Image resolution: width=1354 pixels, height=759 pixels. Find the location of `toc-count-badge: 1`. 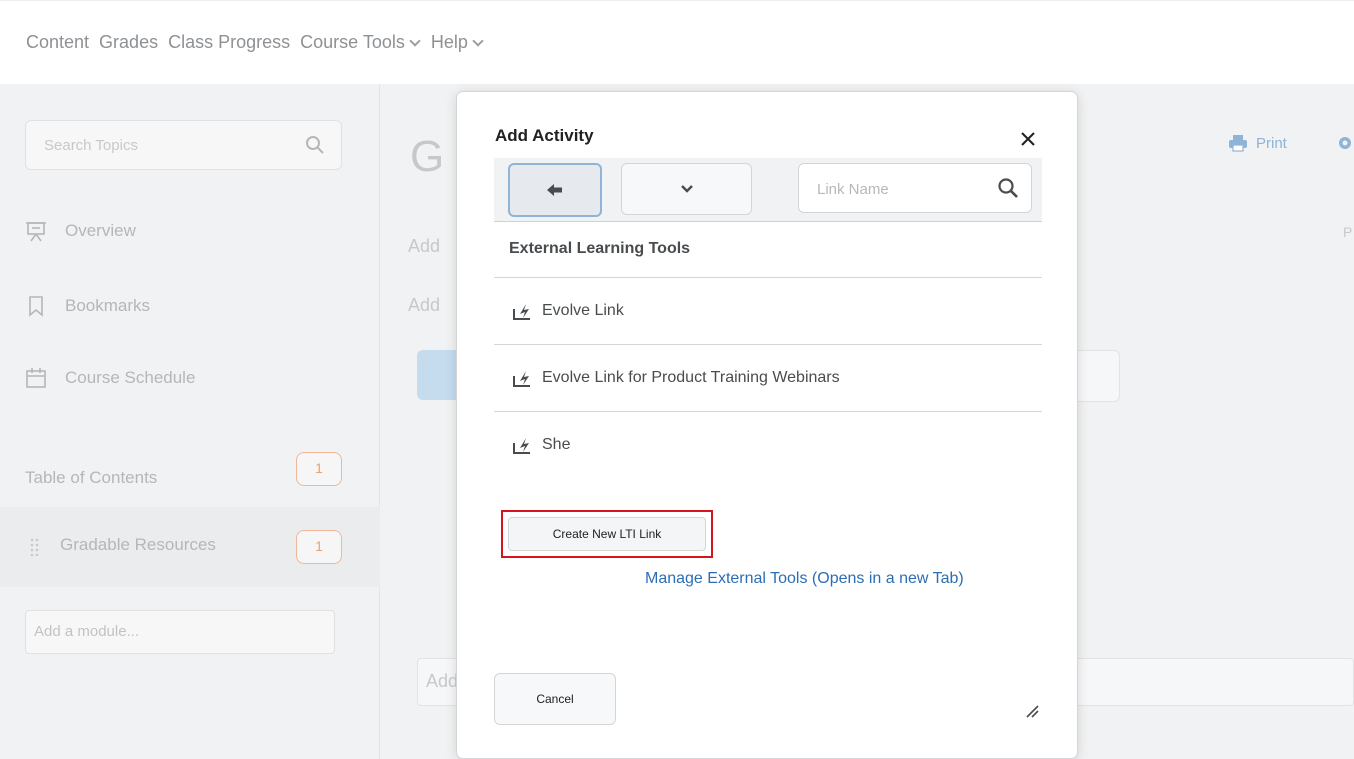

toc-count-badge: 1 is located at coordinates (319, 469).